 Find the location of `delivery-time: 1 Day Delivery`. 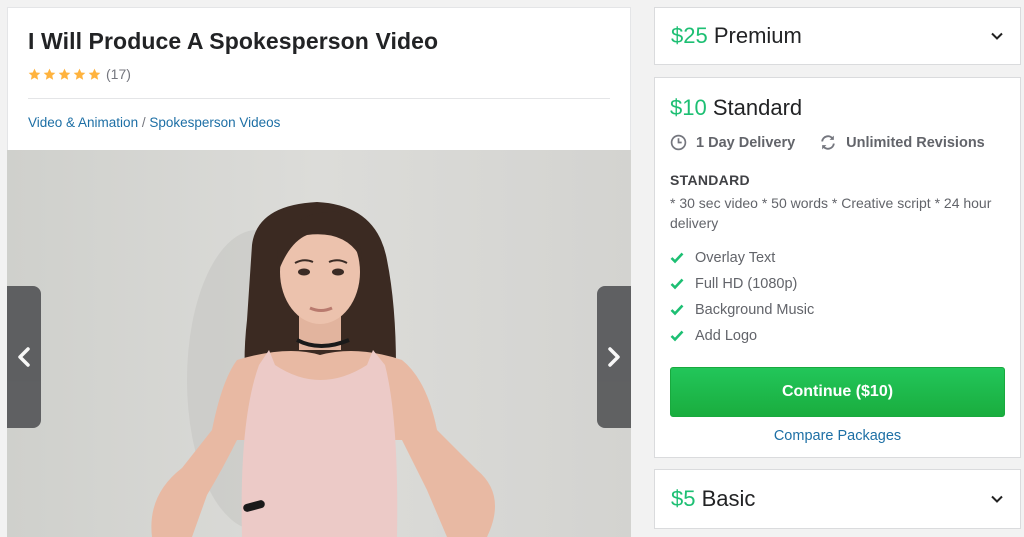

delivery-time: 1 Day Delivery is located at coordinates (732, 142).